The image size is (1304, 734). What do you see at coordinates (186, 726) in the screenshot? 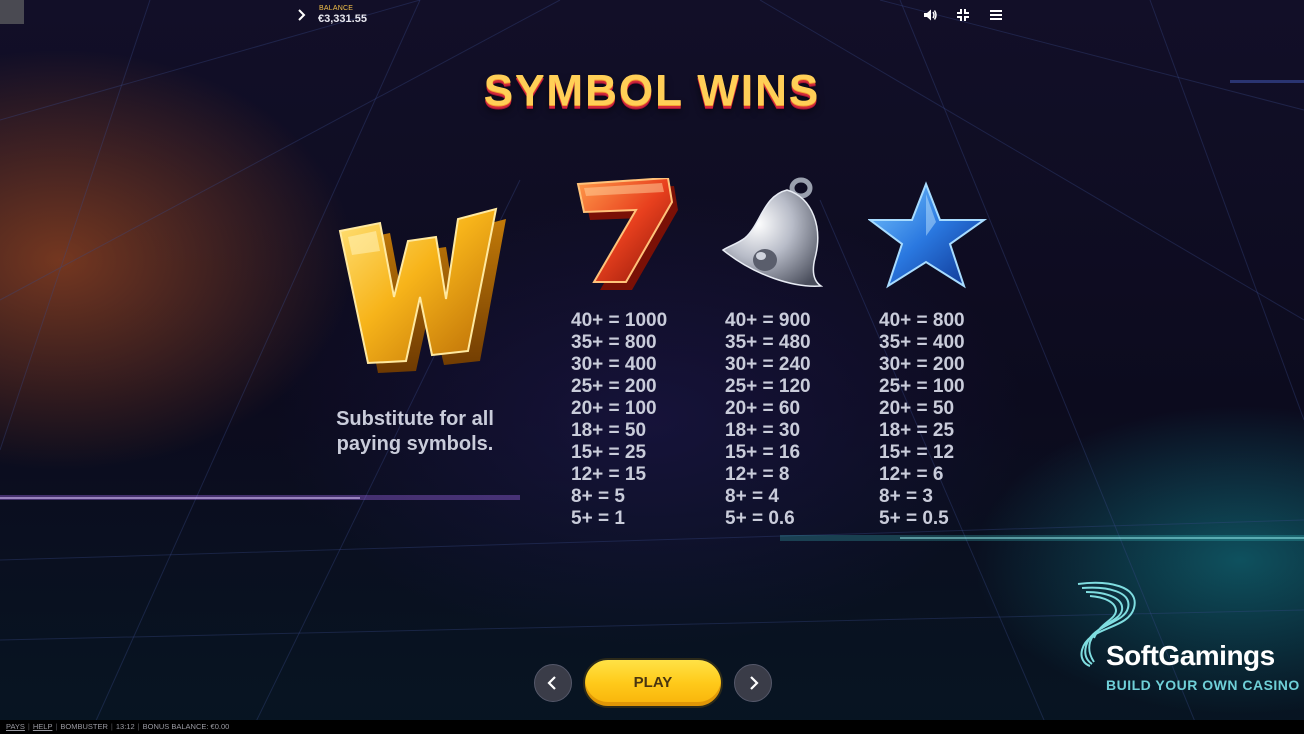
I see `footer-bonus-balance: BONUS BALANCE: €0.00` at bounding box center [186, 726].